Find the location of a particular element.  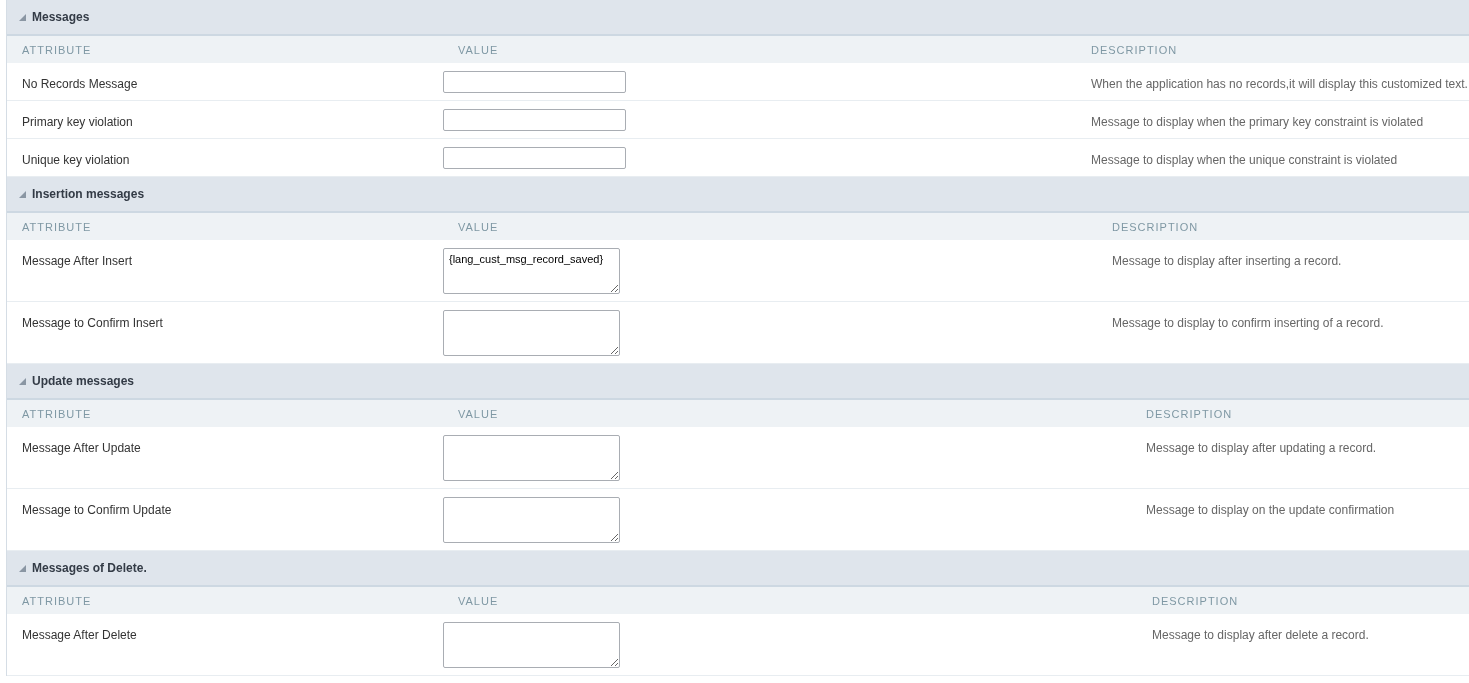

description-text: Message to display on the update confirmation is located at coordinates (1270, 509).